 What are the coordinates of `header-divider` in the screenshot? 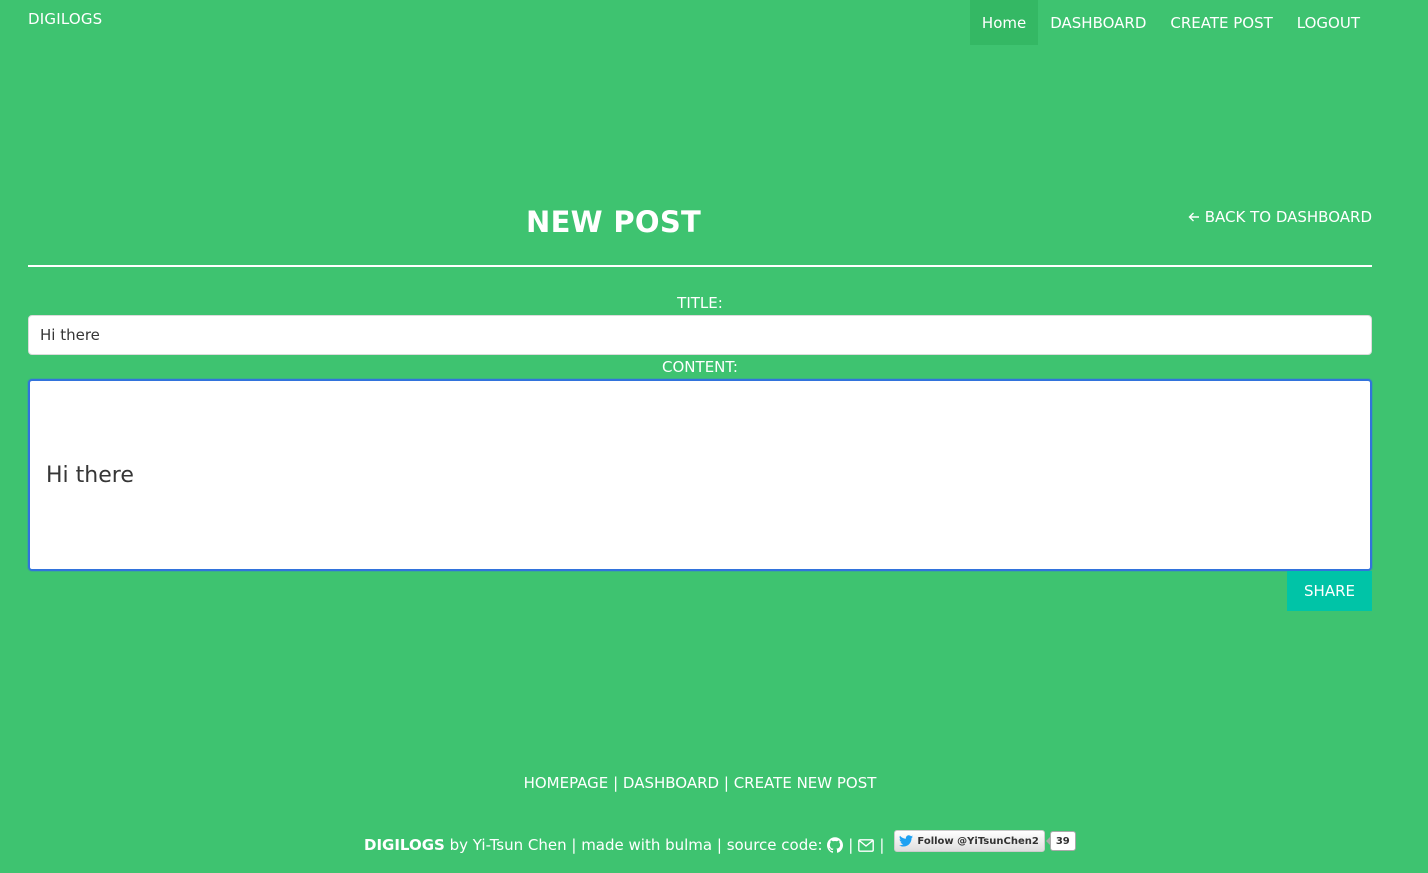 It's located at (700, 266).